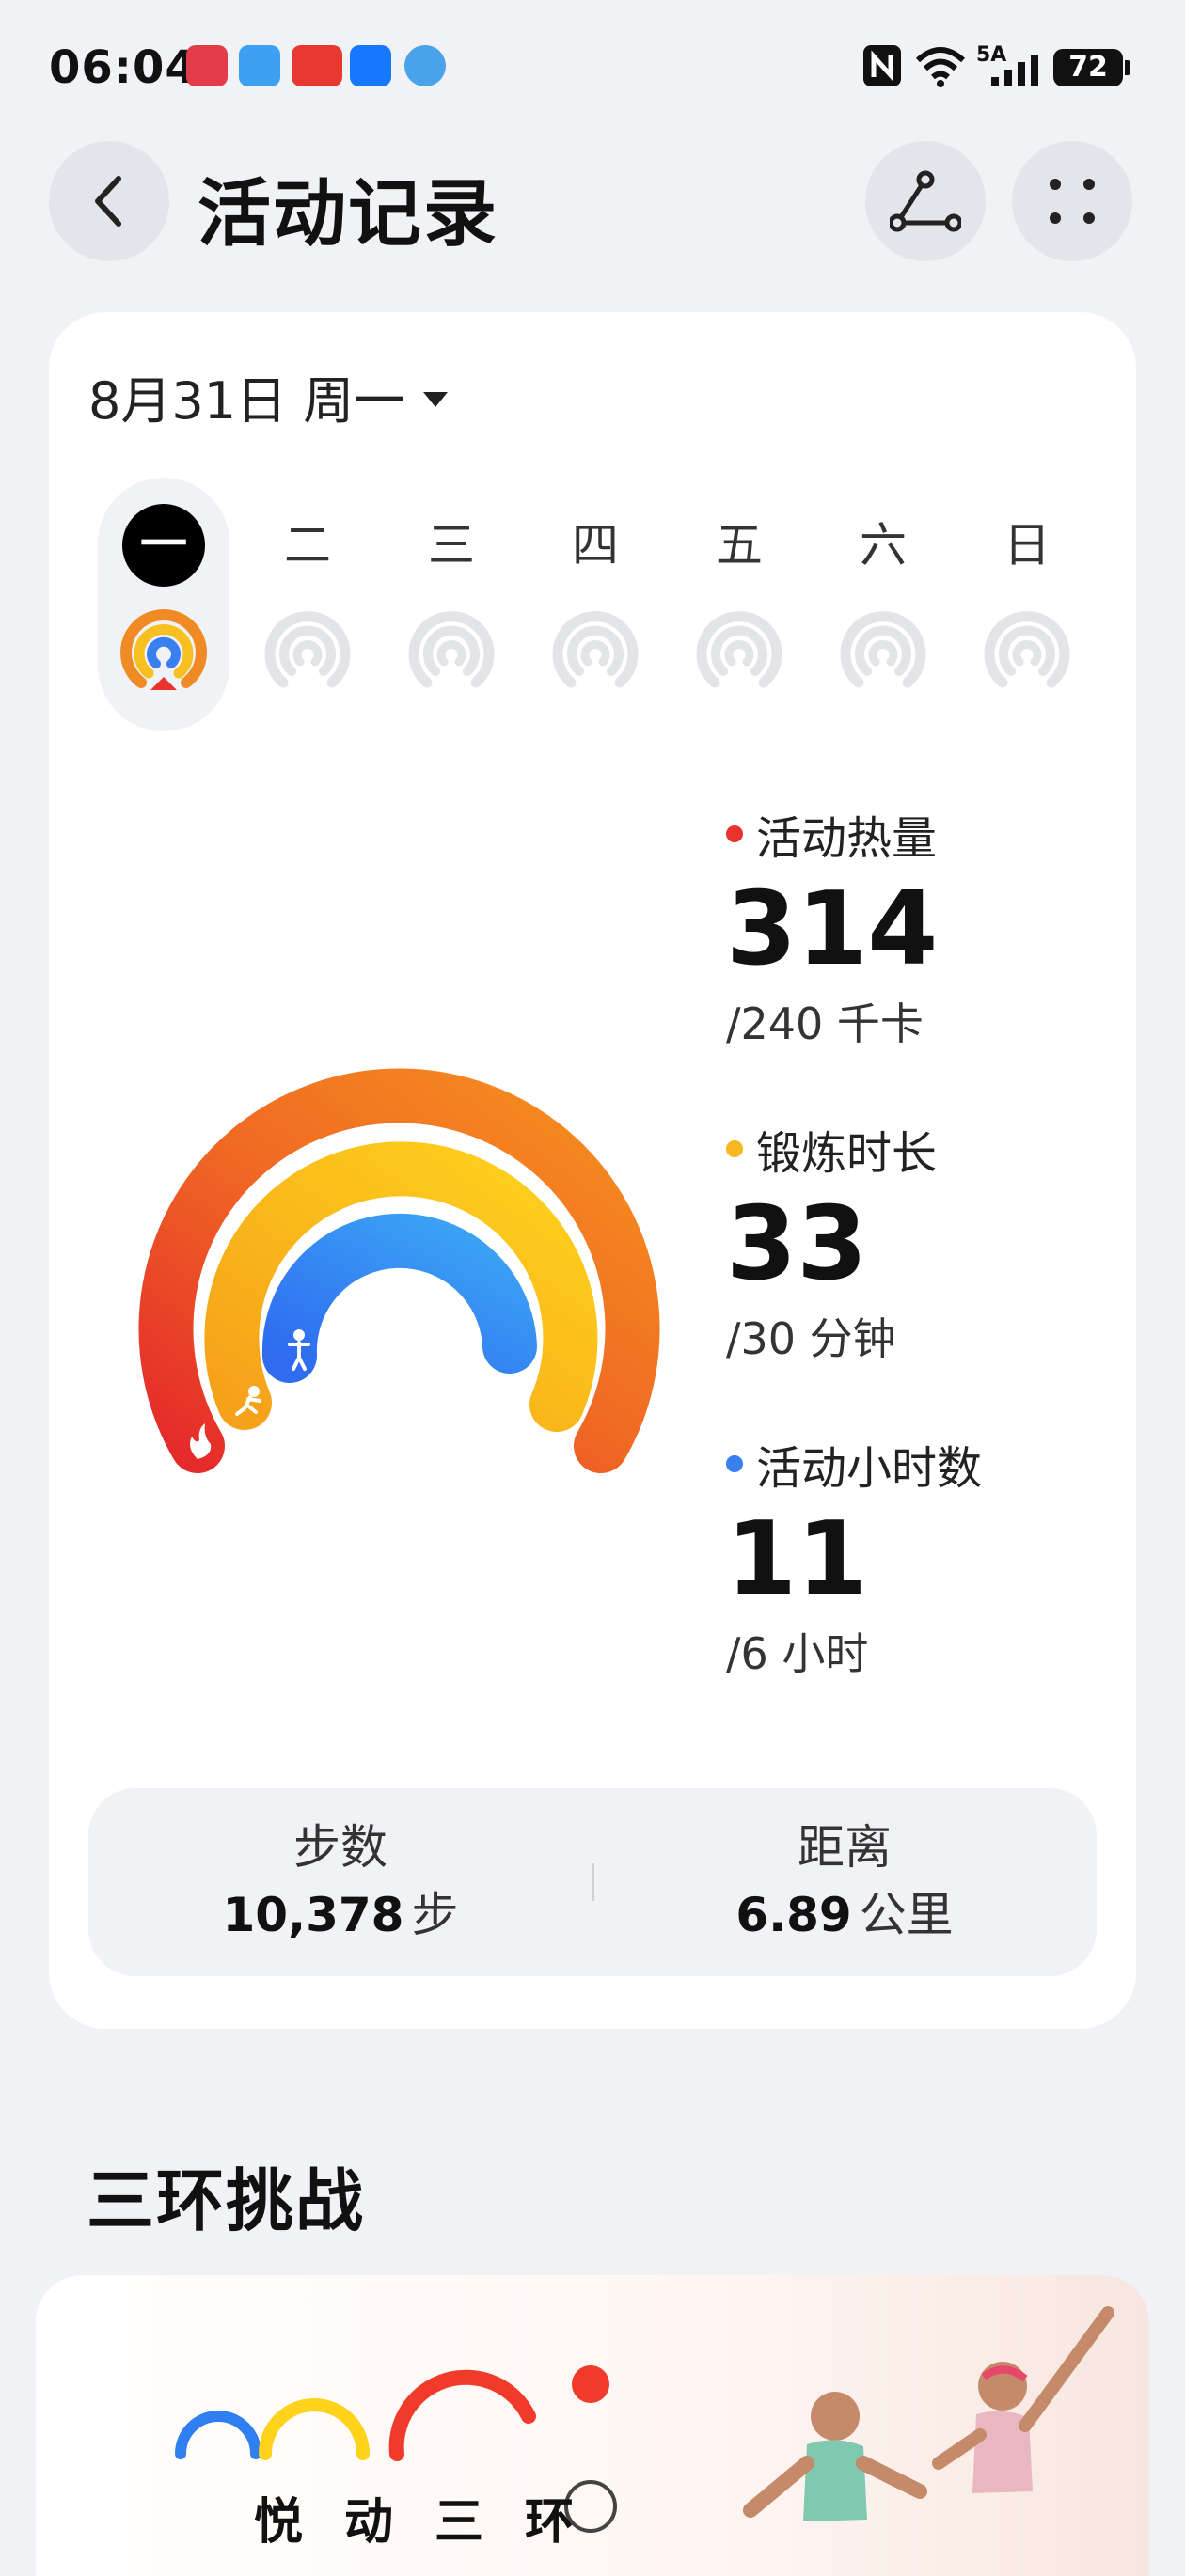  Describe the element at coordinates (348, 215) in the screenshot. I see `page-title: 活动记录` at that location.